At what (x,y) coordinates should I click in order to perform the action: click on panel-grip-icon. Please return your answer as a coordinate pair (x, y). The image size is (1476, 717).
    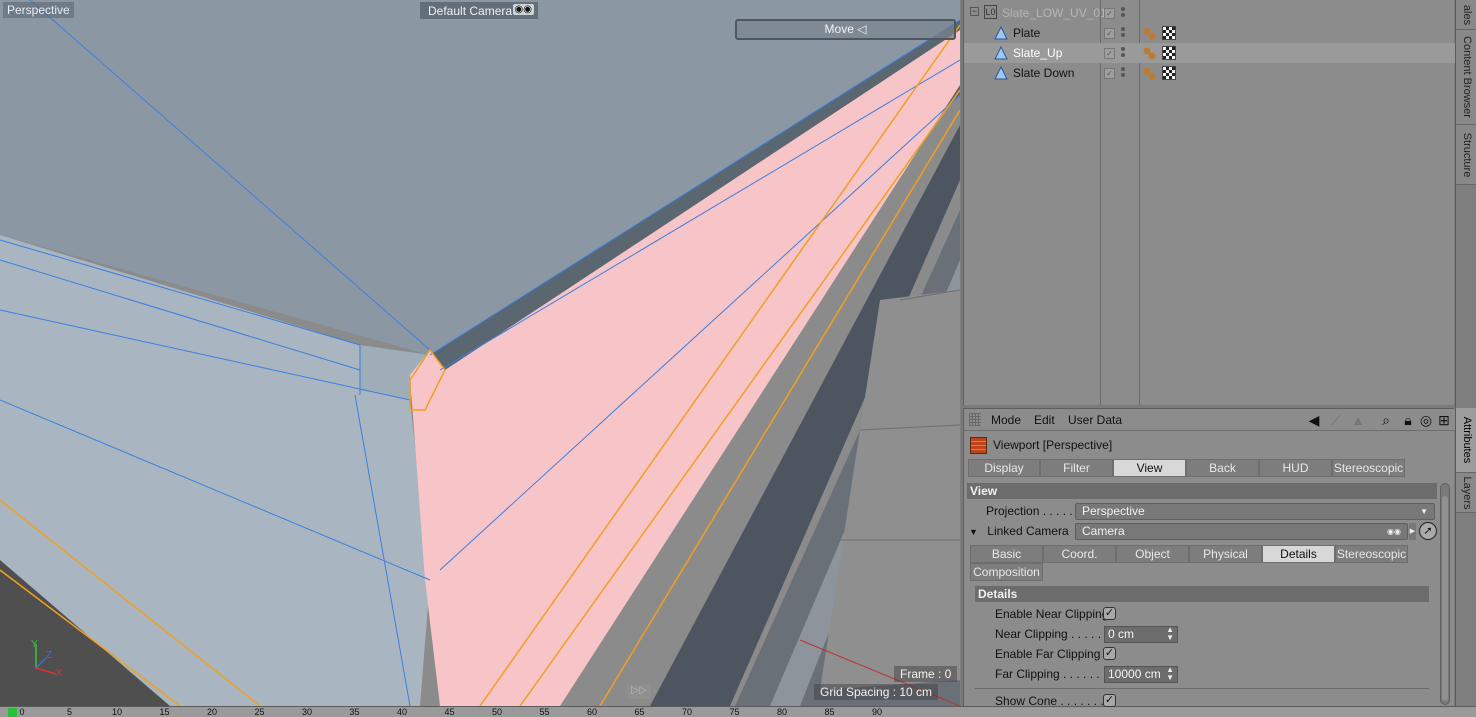
    Looking at the image, I should click on (975, 419).